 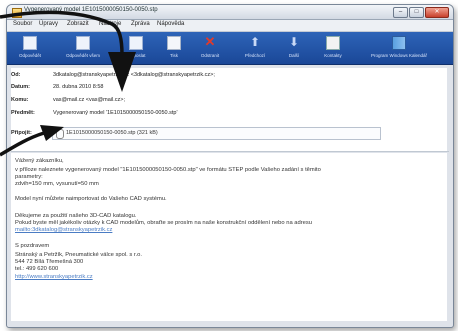 I want to click on body-link: mailto:3dkatalog@stranskyapetrzik.cz, so click(x=63, y=230).